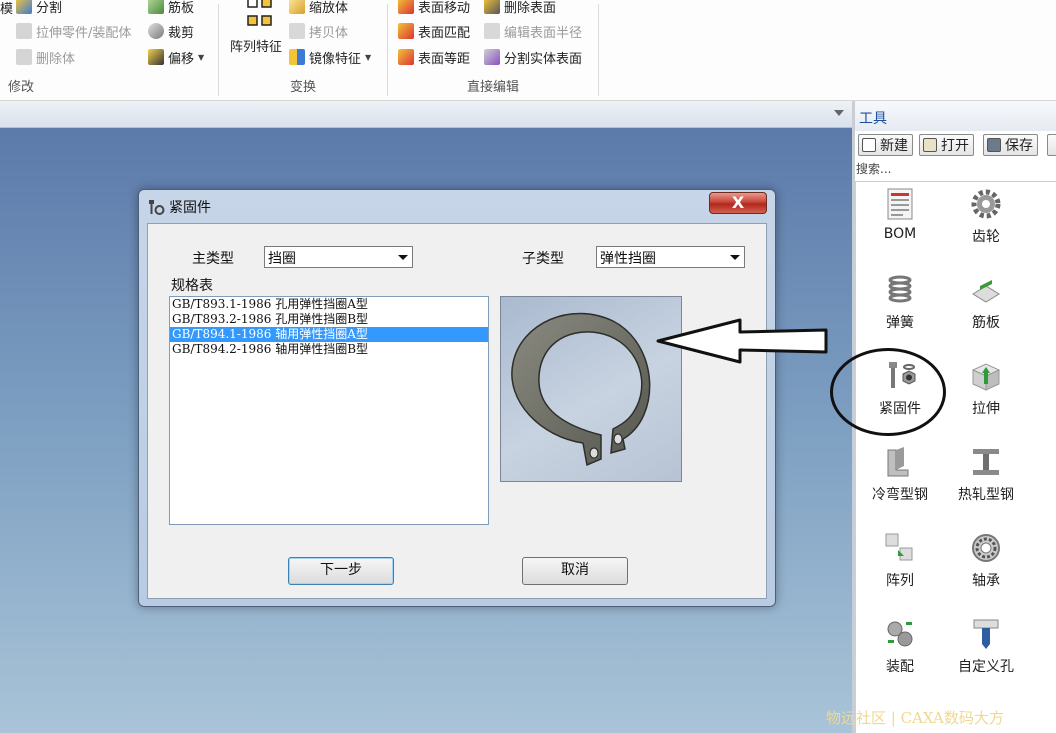 This screenshot has width=1056, height=733. What do you see at coordinates (492, 31) in the screenshot?
I see `edit-face-radius-icon` at bounding box center [492, 31].